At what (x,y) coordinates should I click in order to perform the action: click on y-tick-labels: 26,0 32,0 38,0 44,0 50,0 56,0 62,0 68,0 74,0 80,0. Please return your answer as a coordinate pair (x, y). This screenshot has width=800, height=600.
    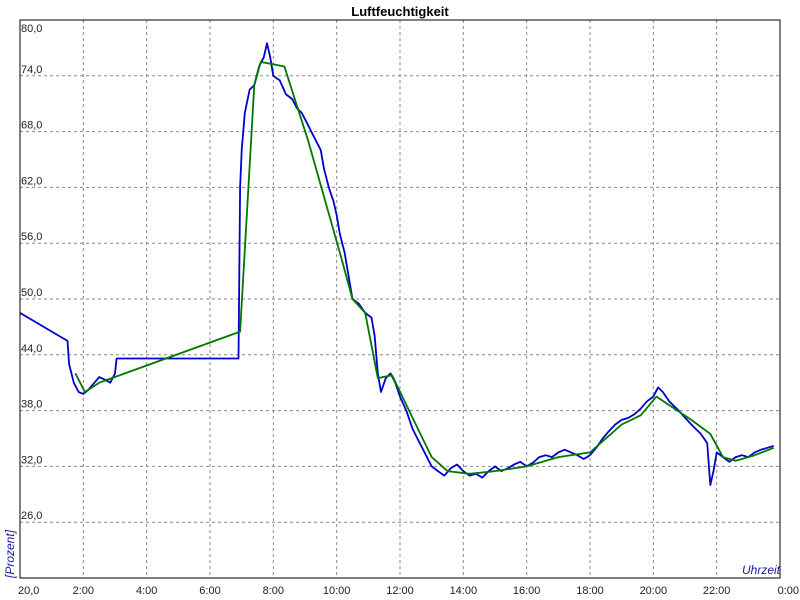
    Looking at the image, I should click on (31, 272).